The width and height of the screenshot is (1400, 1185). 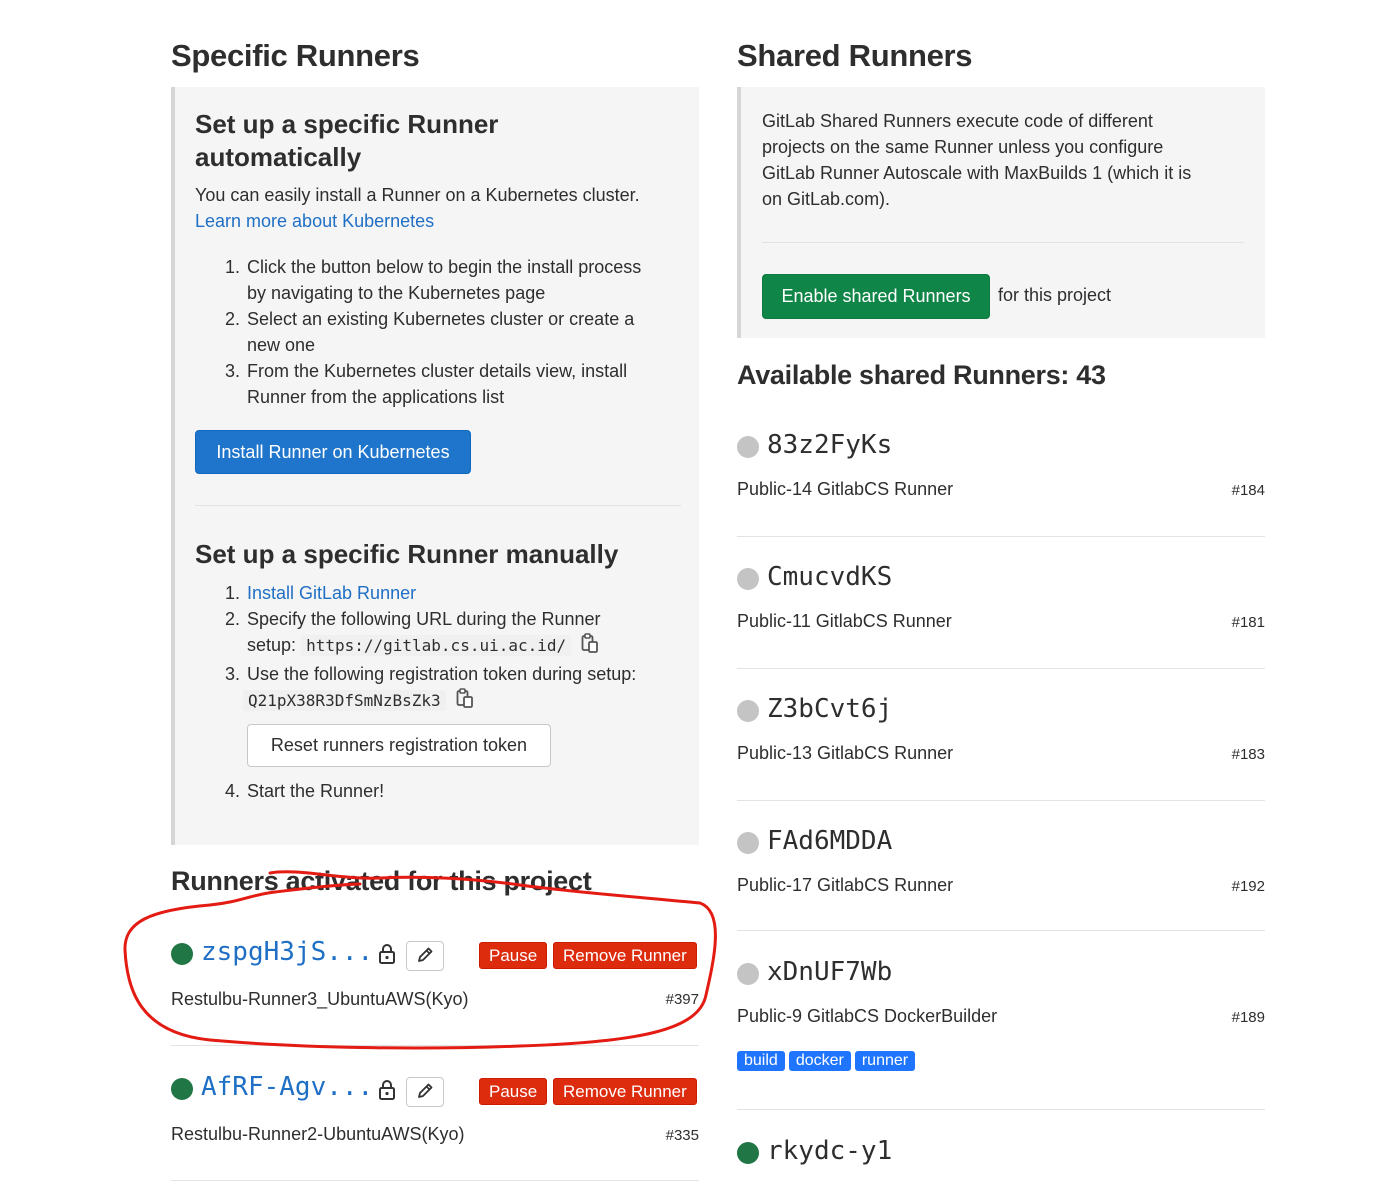 I want to click on shared-runner-4: FAd6MDDA Public-17 GitlabCS Runner #192, so click(x=1001, y=866).